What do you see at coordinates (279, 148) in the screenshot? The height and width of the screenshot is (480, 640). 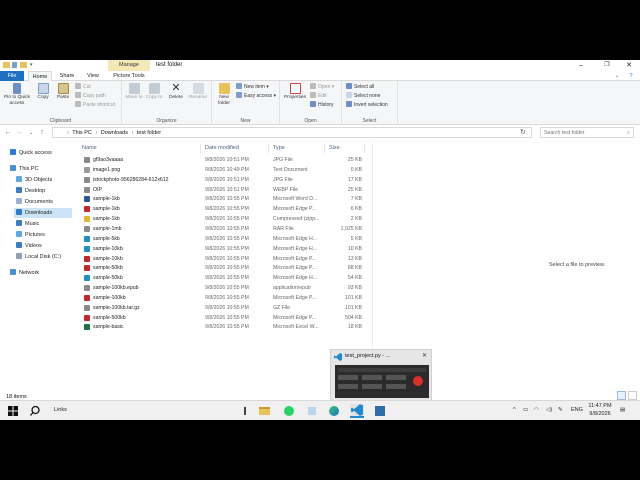 I see `column-header-type: Type` at bounding box center [279, 148].